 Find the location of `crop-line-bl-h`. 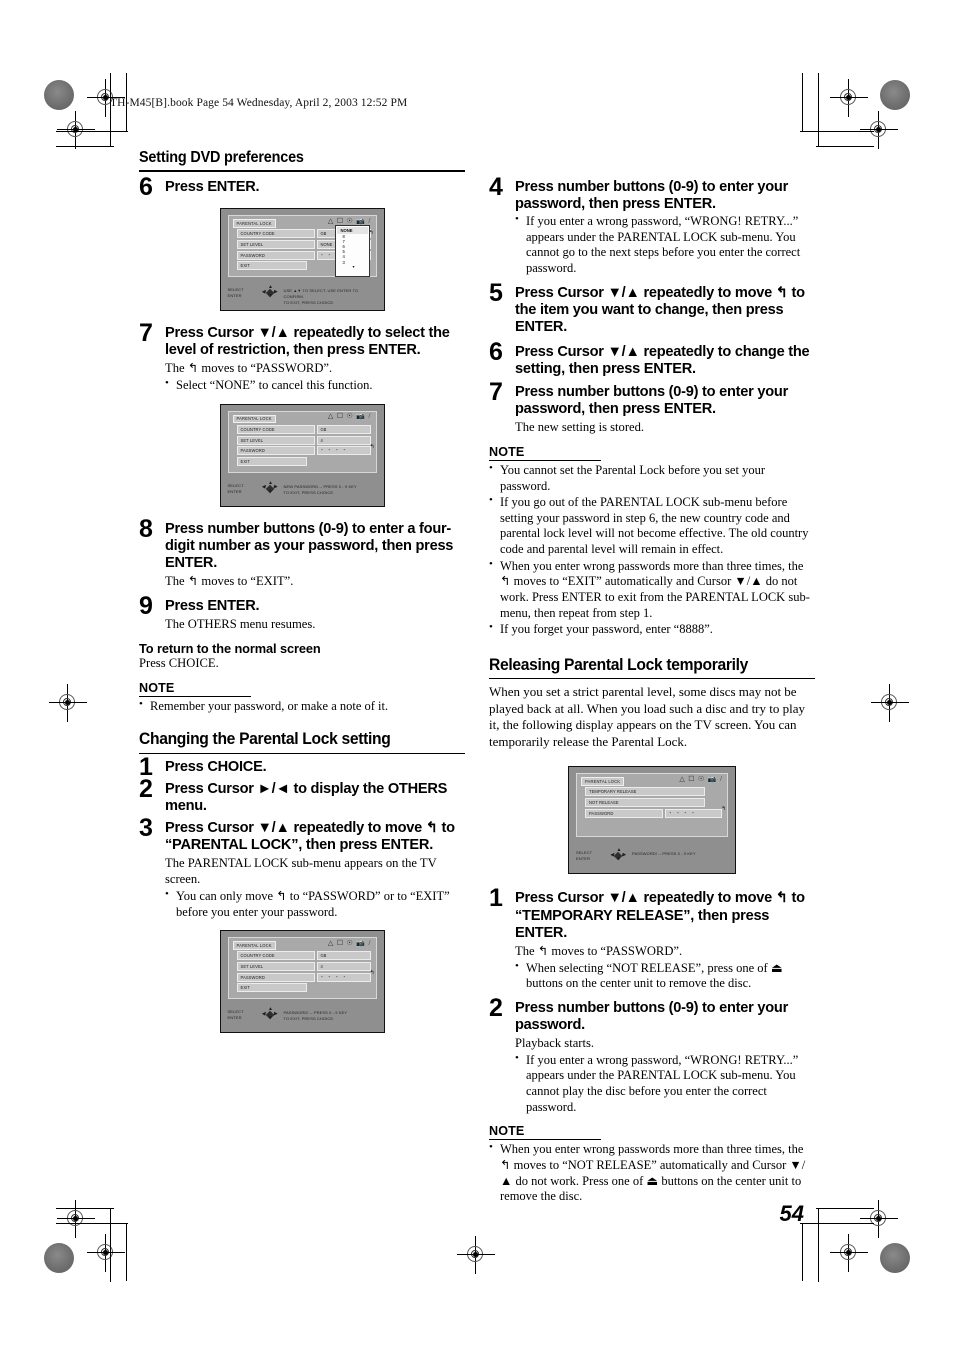

crop-line-bl-h is located at coordinates (92, 1223).